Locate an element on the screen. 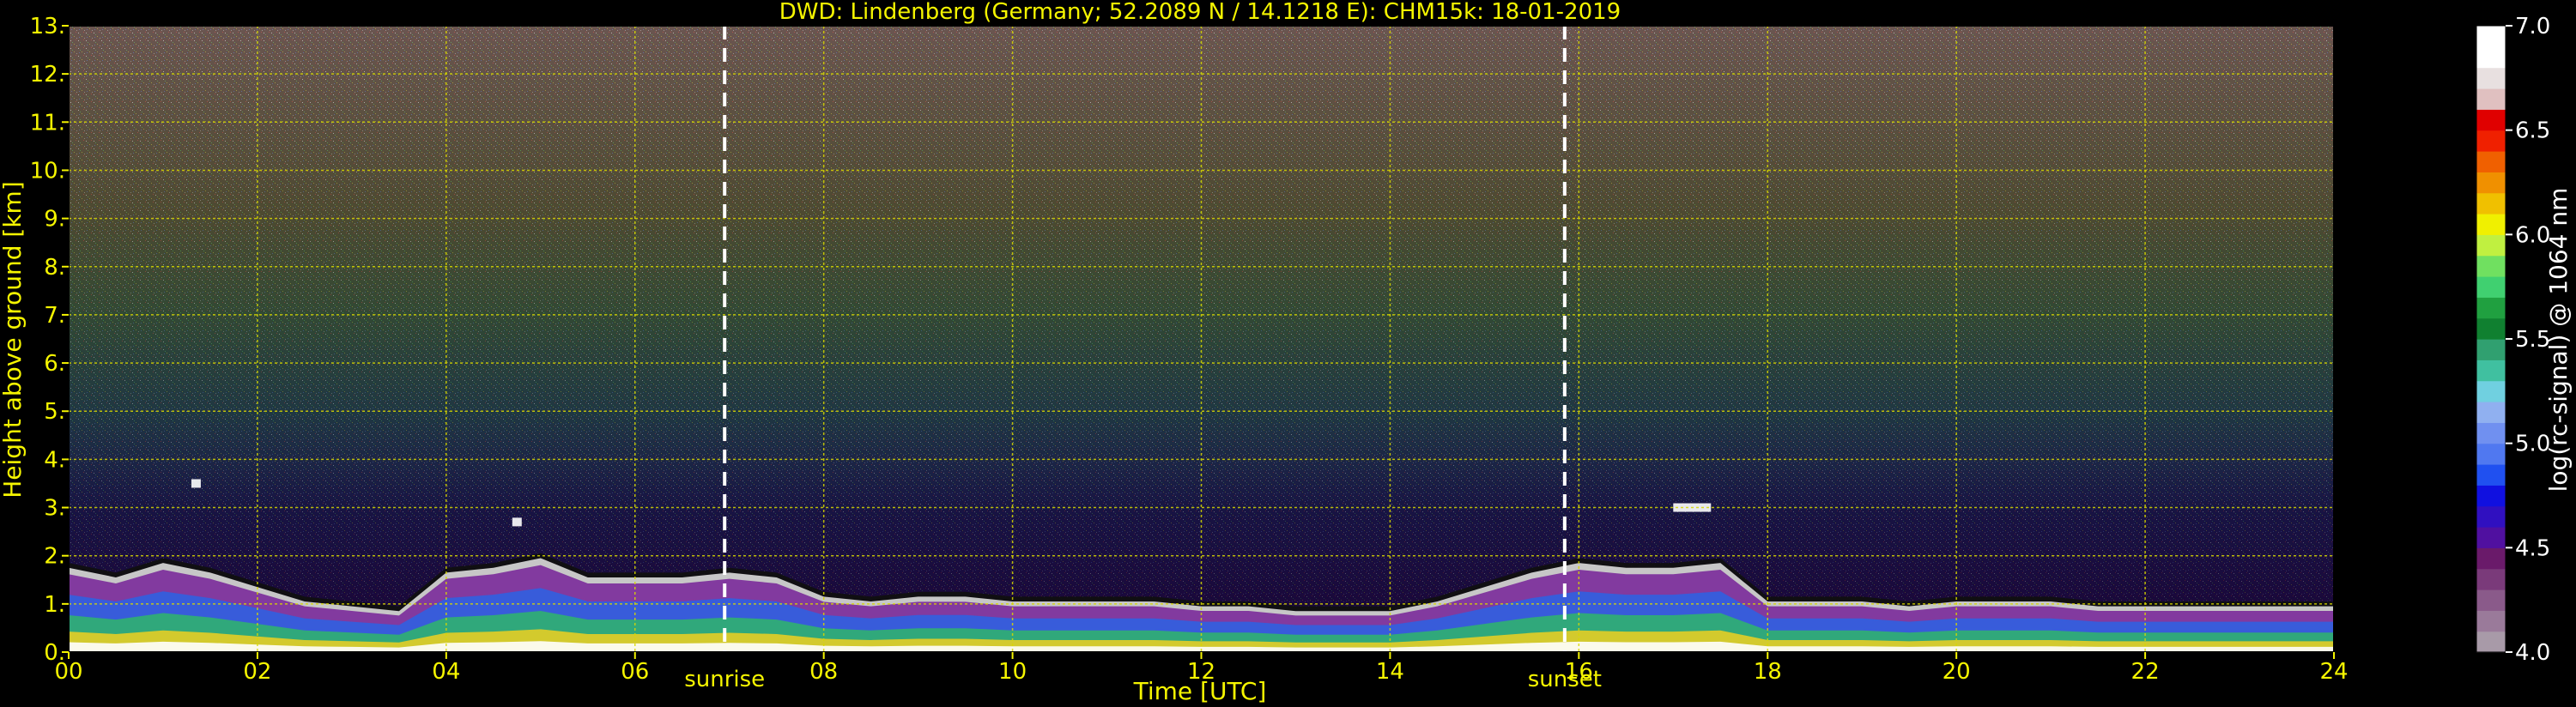 The width and height of the screenshot is (2576, 707). x-tick-label: 08 is located at coordinates (823, 672).